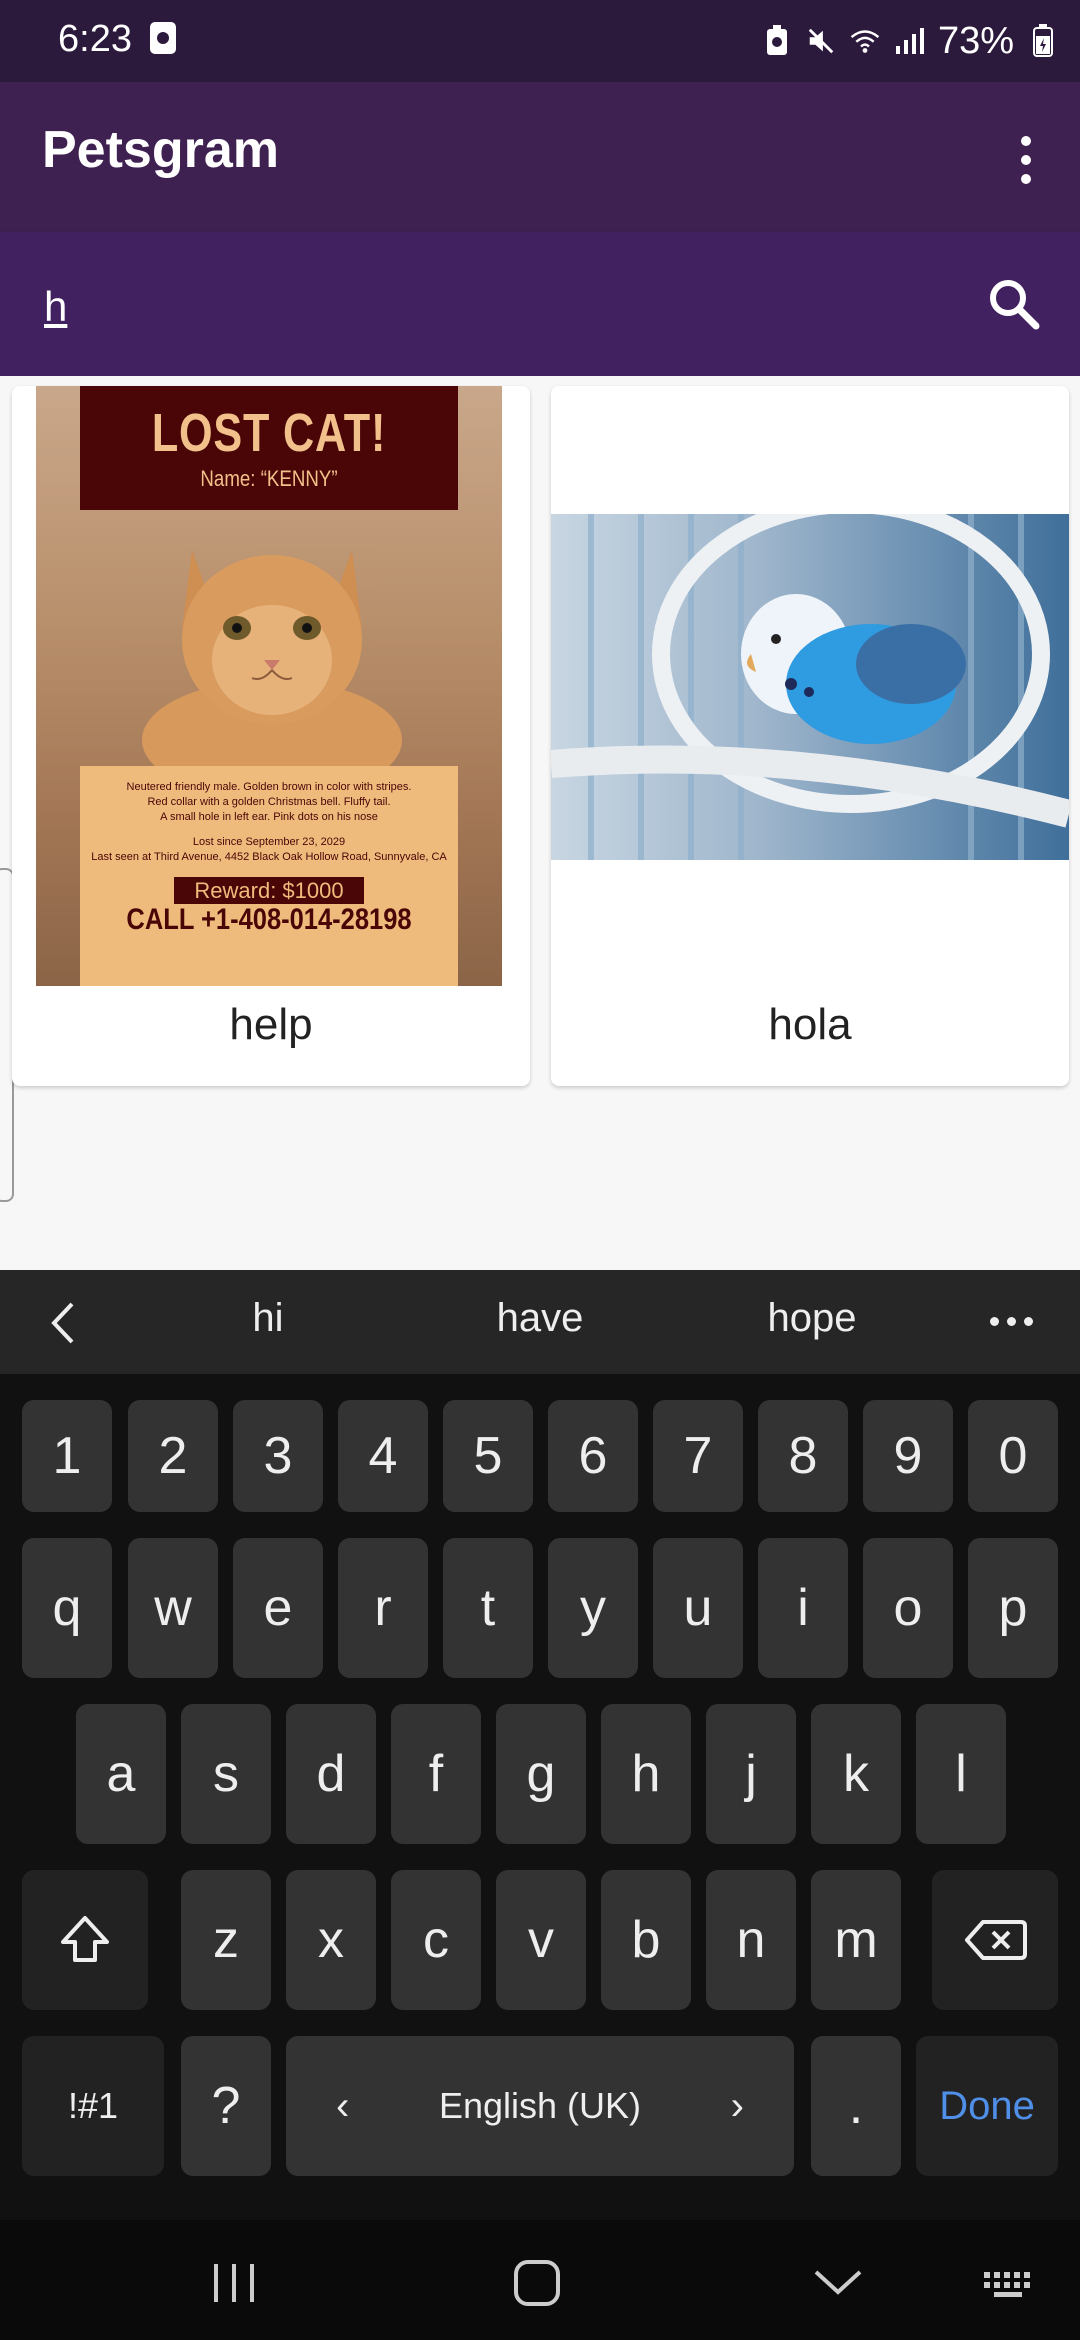 Image resolution: width=1080 pixels, height=2340 pixels. What do you see at coordinates (975, 40) in the screenshot?
I see `battery-percent: 73%` at bounding box center [975, 40].